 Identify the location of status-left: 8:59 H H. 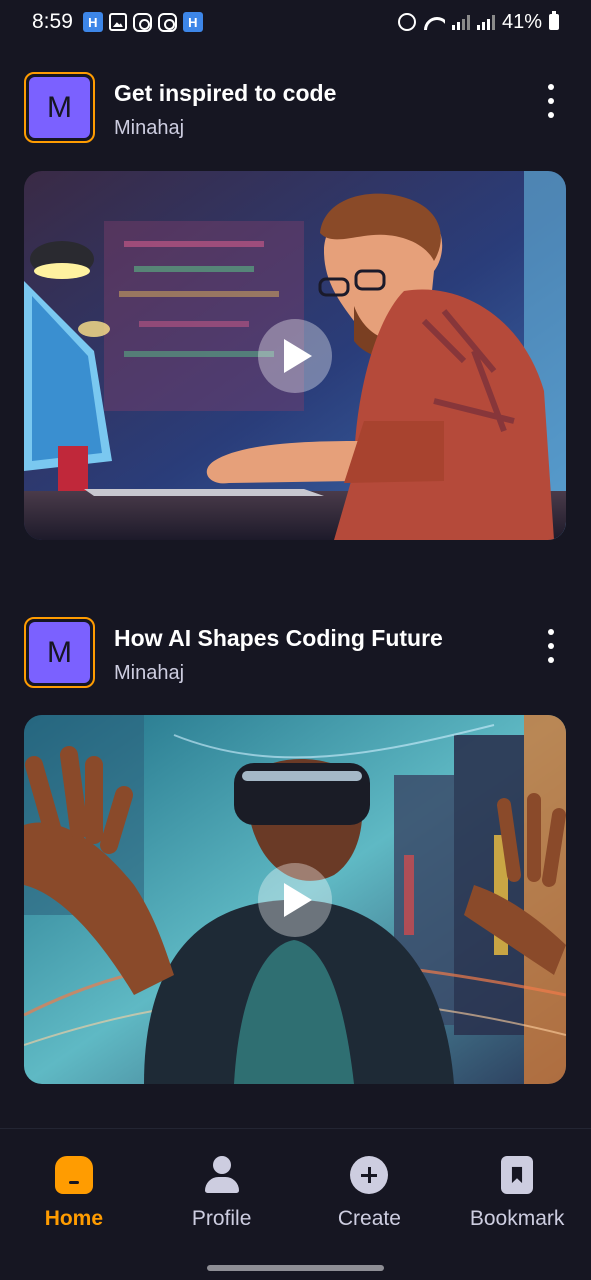
(117, 22).